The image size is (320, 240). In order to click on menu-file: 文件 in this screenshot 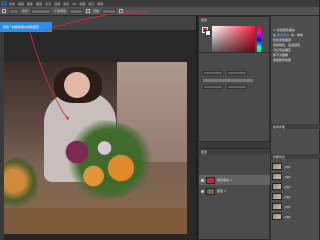, I will do `click(12, 4)`.